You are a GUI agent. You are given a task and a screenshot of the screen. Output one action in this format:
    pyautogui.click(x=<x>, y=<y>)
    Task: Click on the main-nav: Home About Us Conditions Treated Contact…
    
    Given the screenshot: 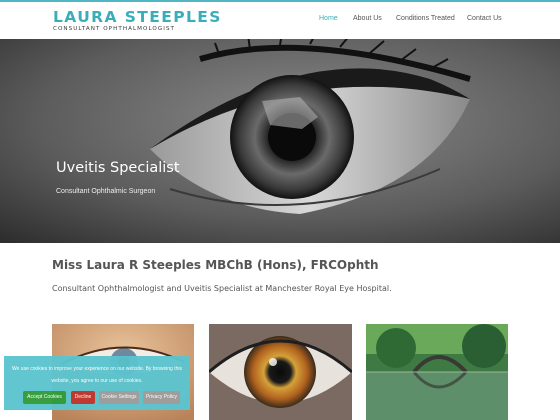 What is the action you would take?
    pyautogui.click(x=280, y=21)
    